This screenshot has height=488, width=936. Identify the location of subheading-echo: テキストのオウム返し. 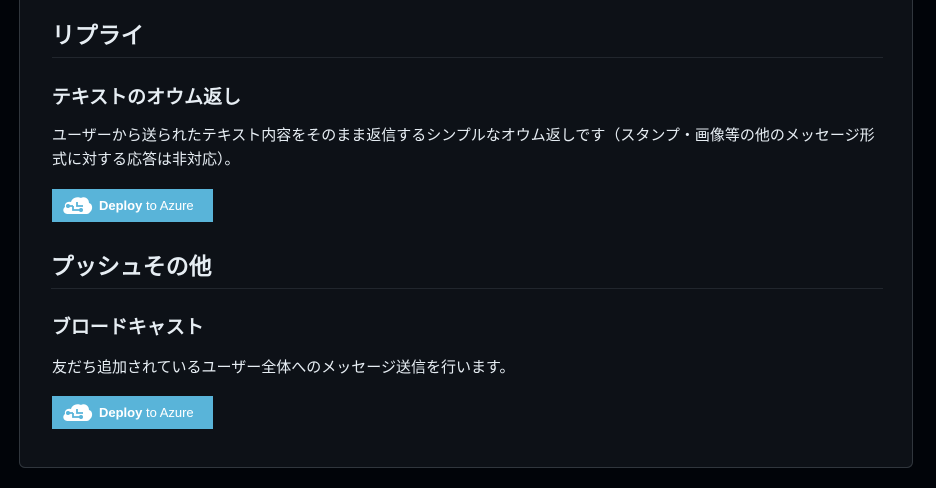
(147, 97).